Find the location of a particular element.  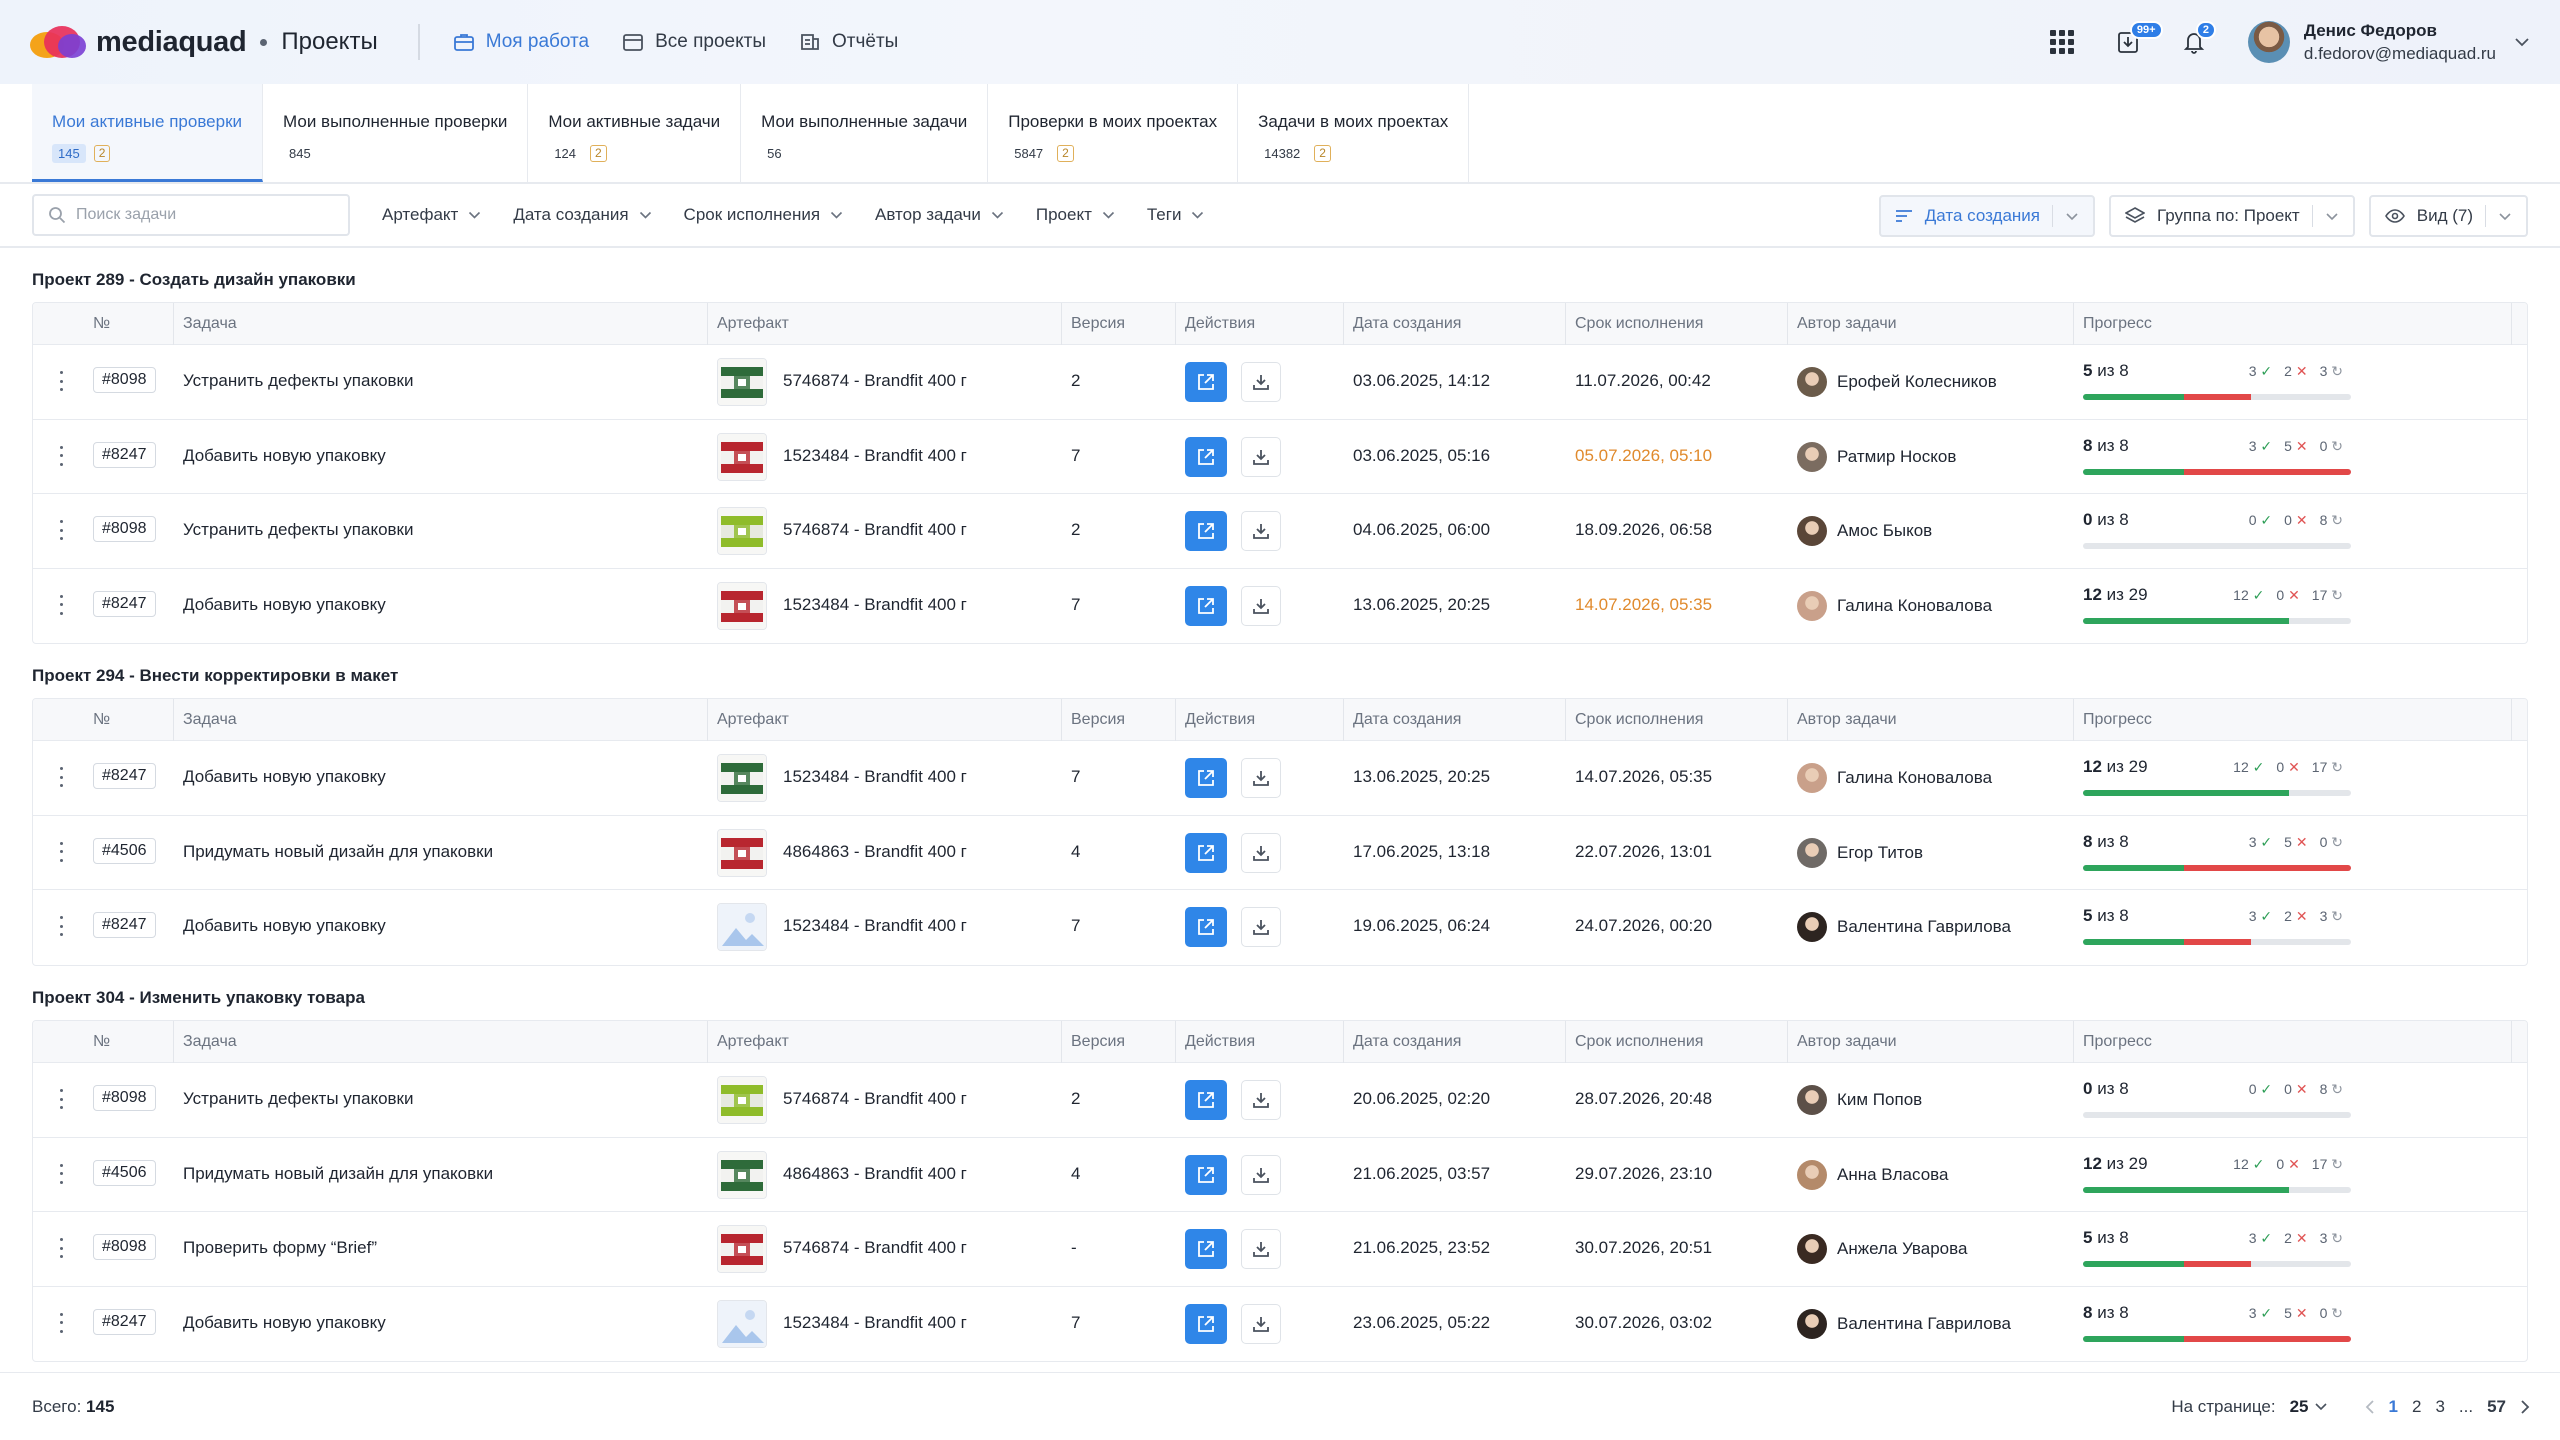

search-box is located at coordinates (191, 215).